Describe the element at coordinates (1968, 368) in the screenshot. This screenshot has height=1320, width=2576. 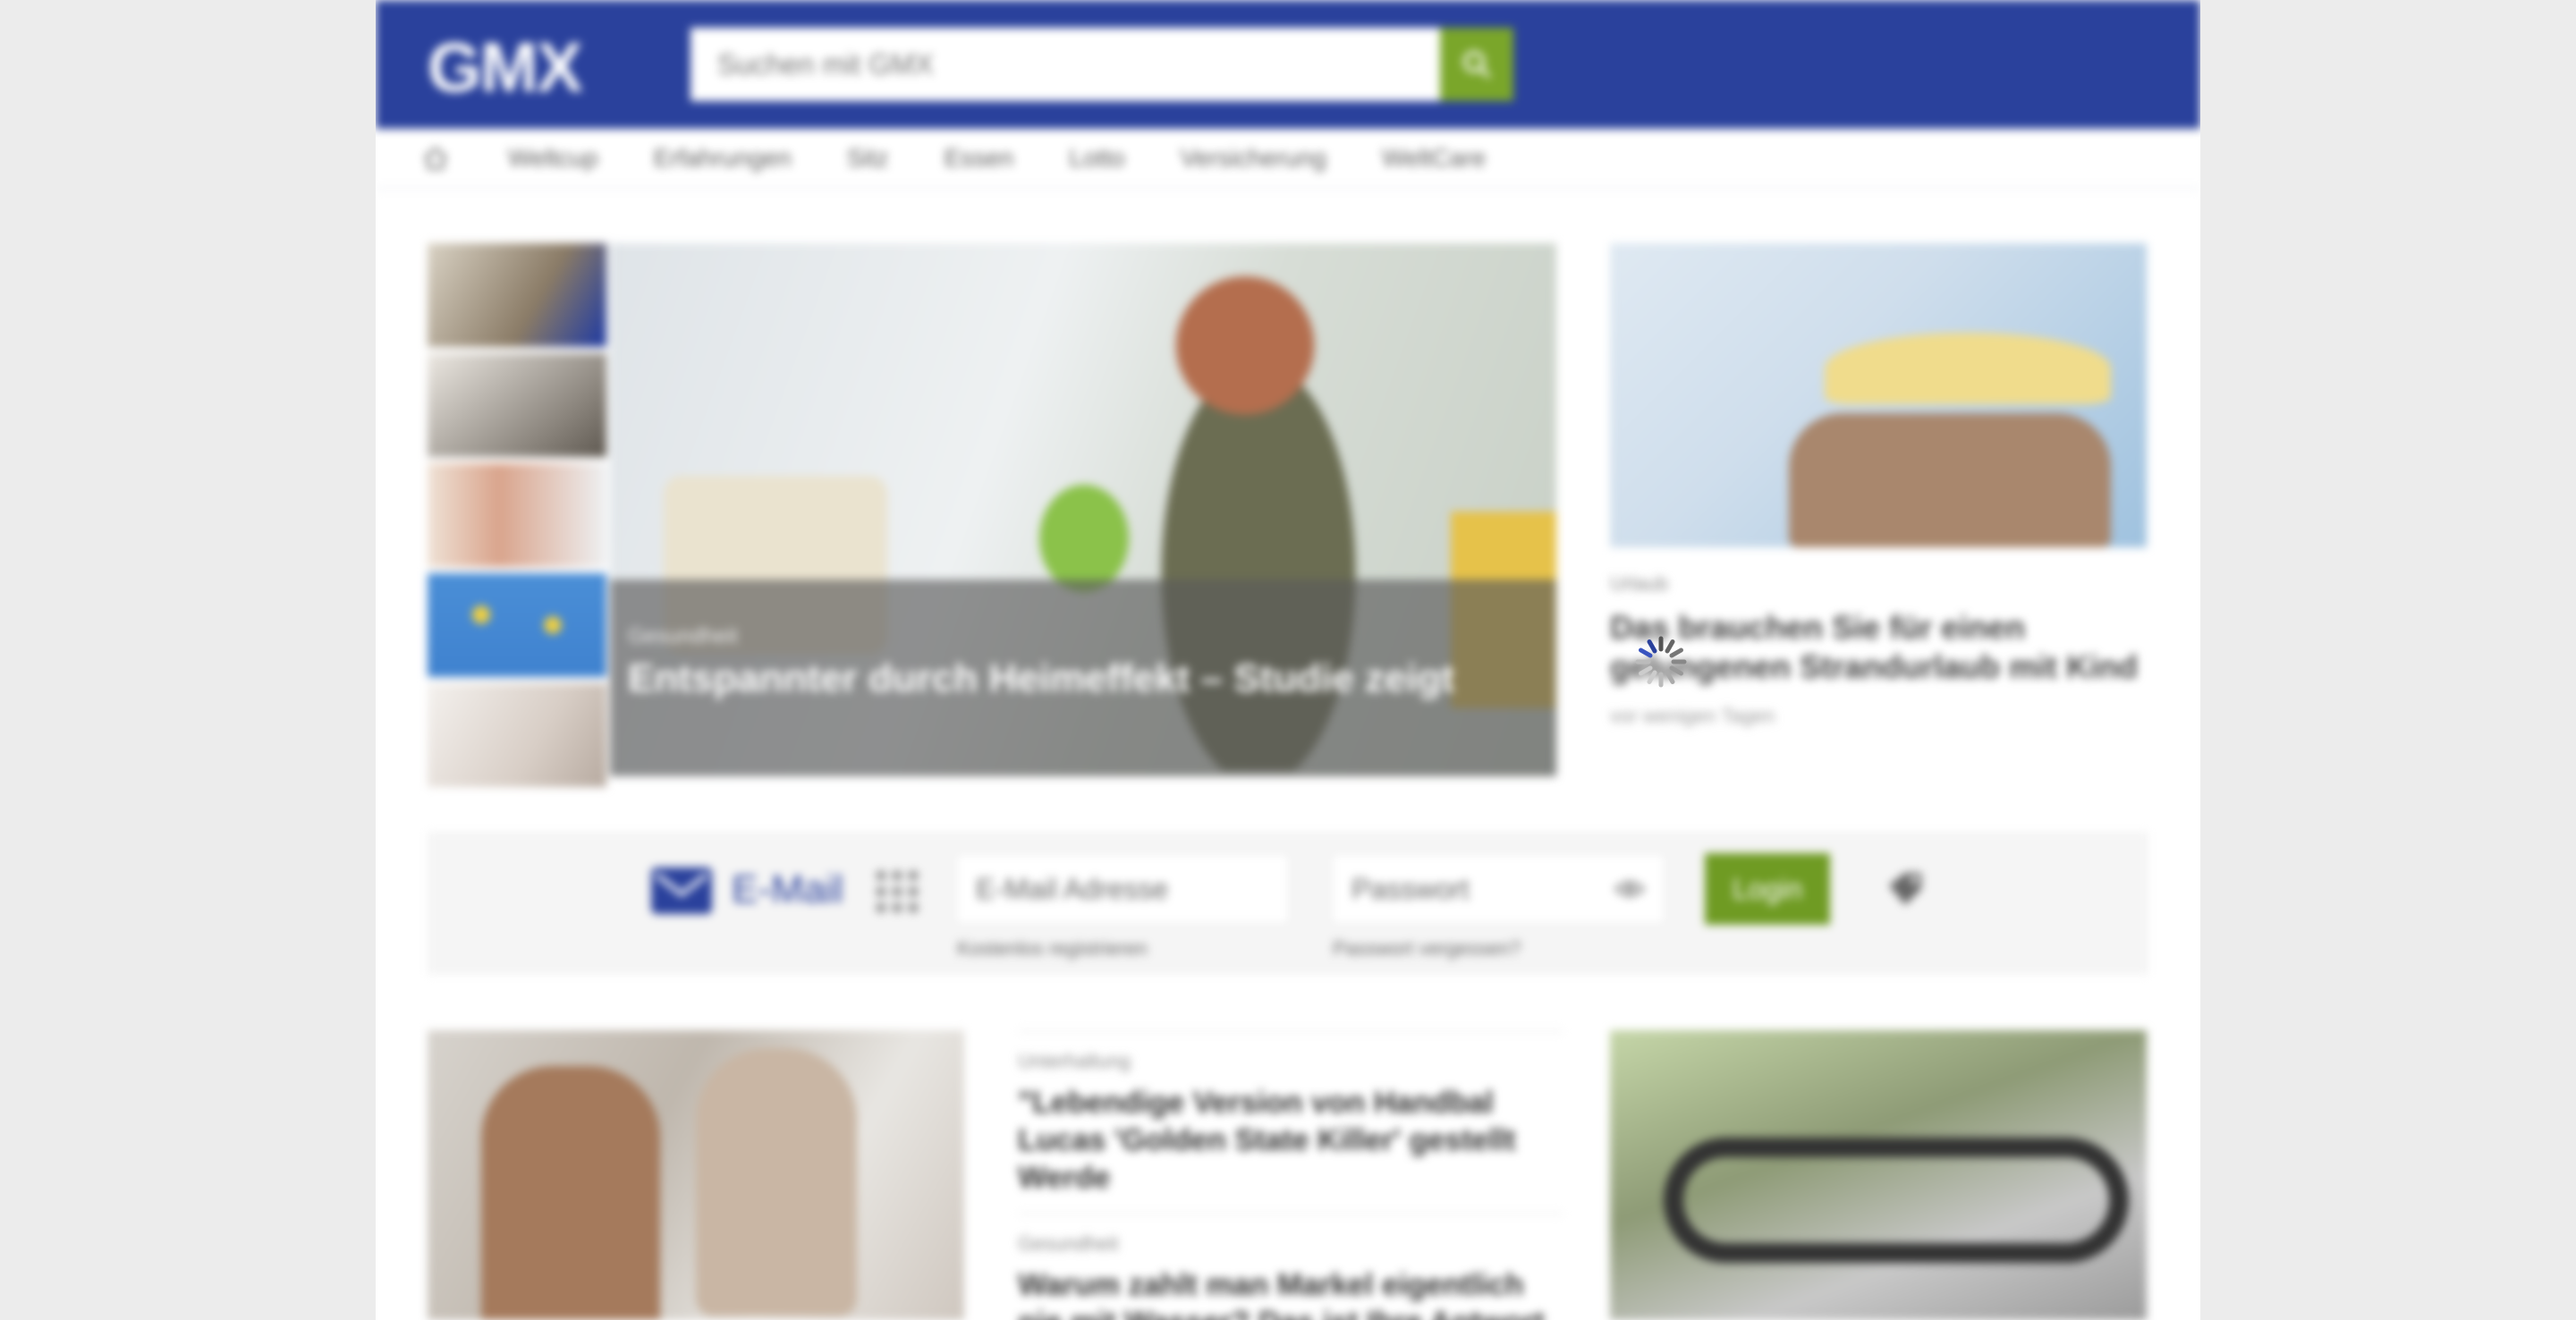
I see `beach-umbrella` at that location.